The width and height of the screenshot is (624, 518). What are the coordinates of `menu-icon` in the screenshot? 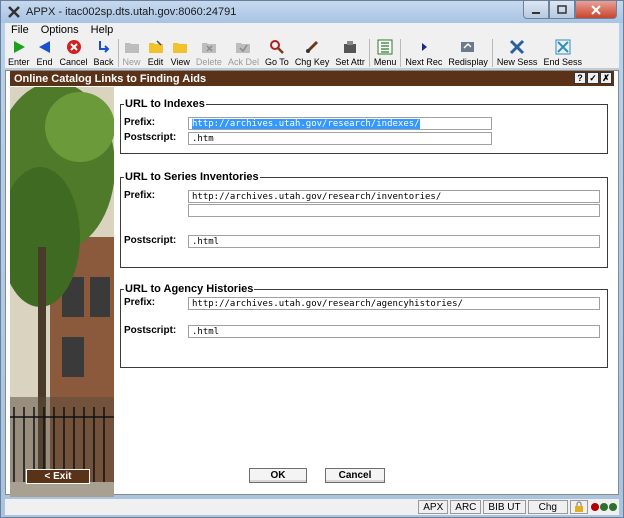 It's located at (385, 47).